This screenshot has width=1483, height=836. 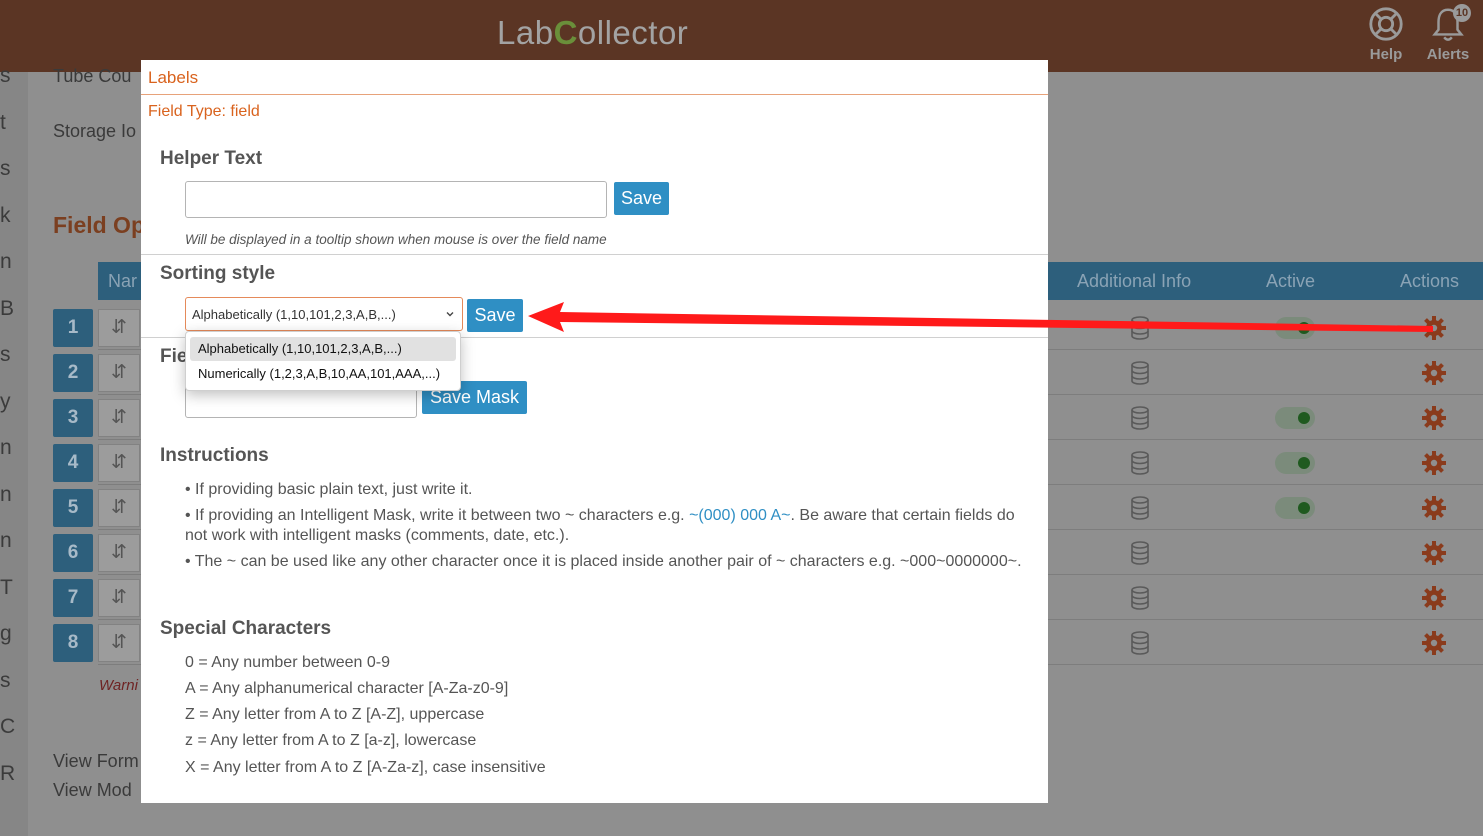 I want to click on helper-text-title: Helper Text, so click(x=211, y=158).